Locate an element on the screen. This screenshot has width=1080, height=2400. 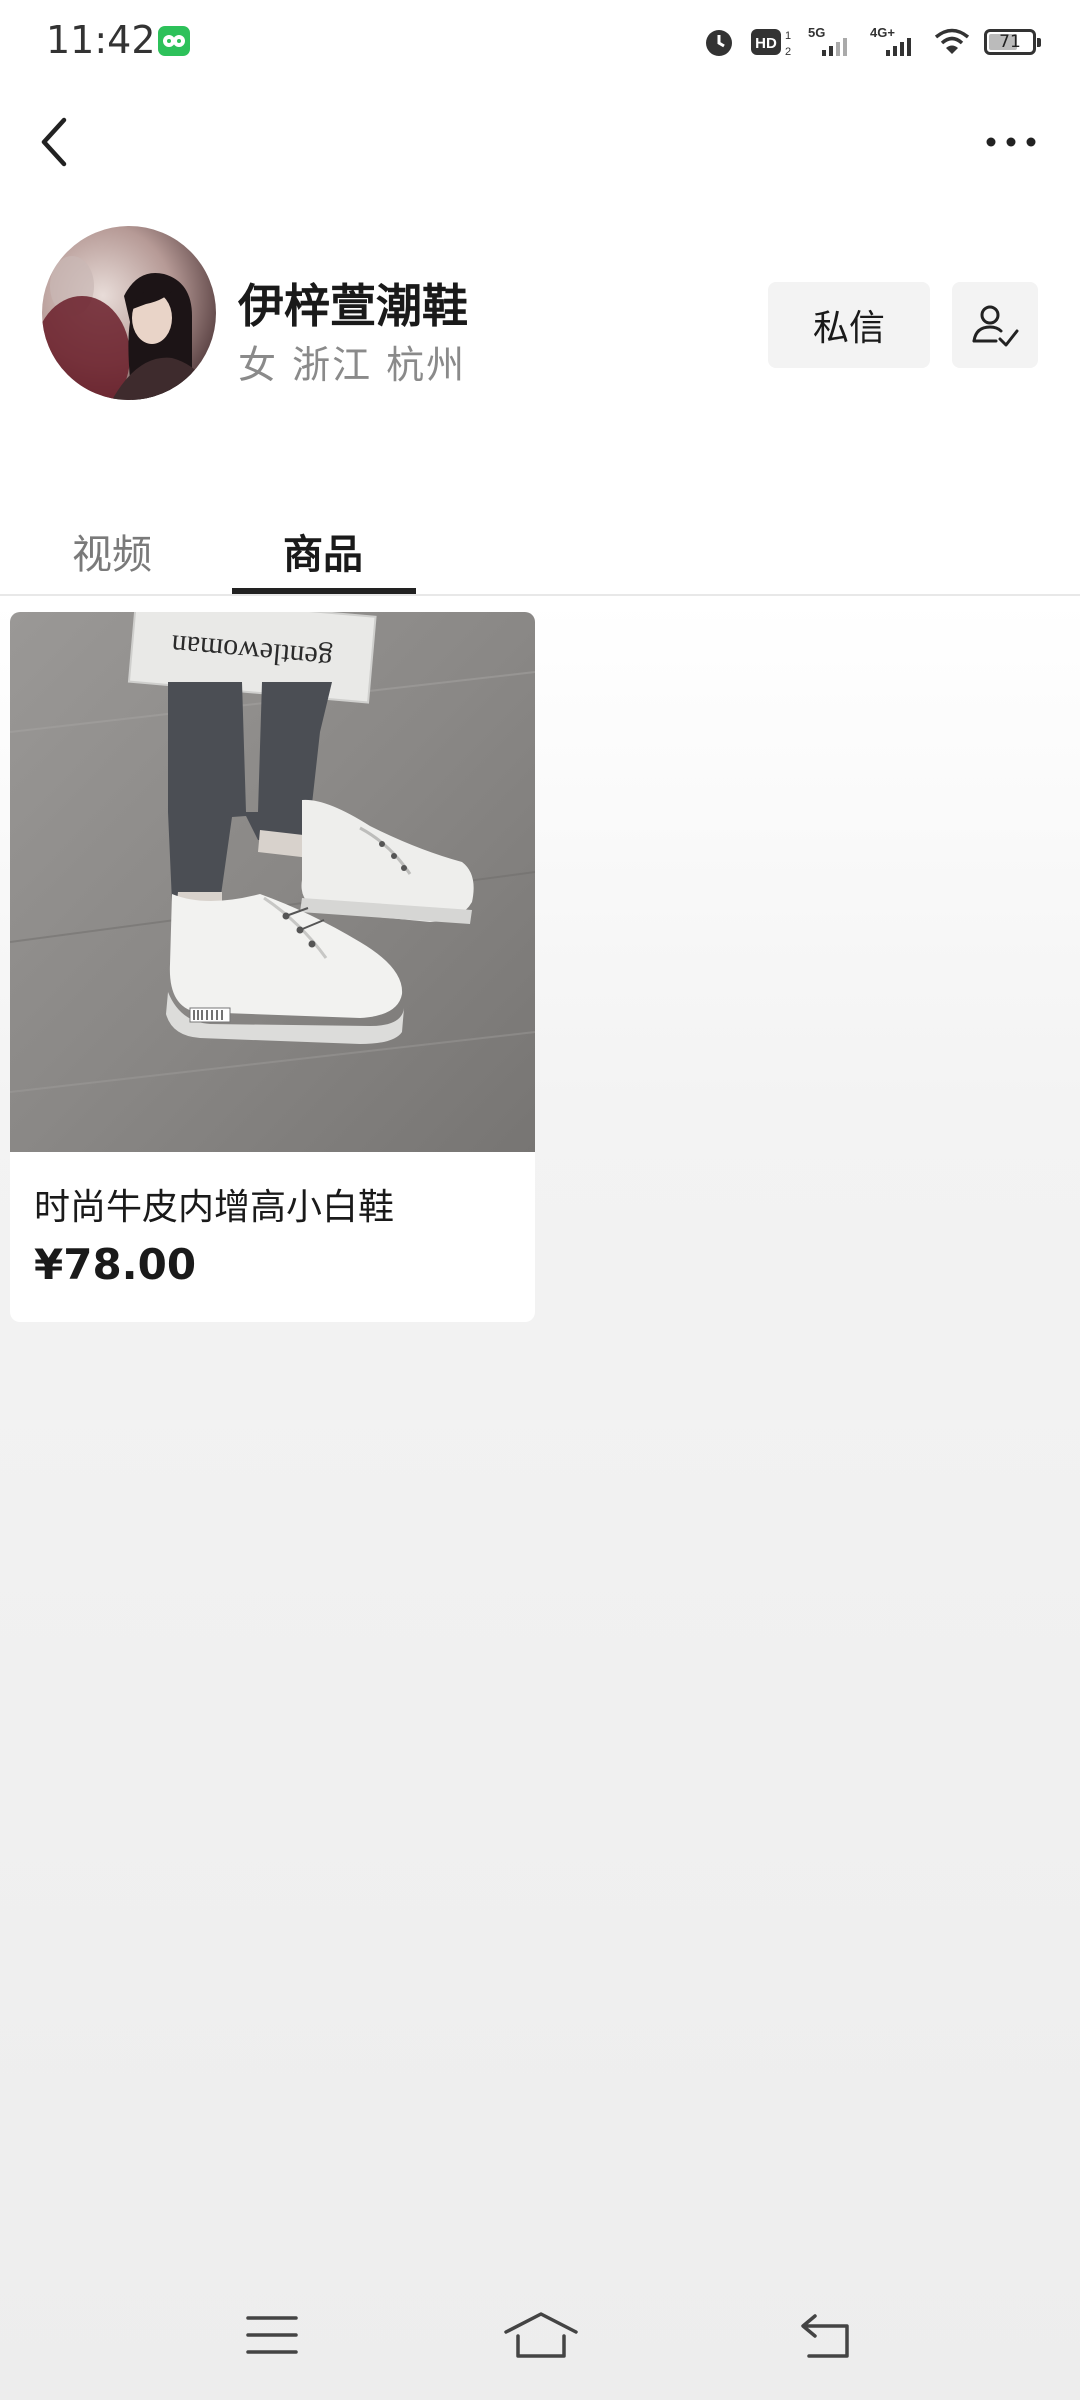
back-icon is located at coordinates (825, 2337).